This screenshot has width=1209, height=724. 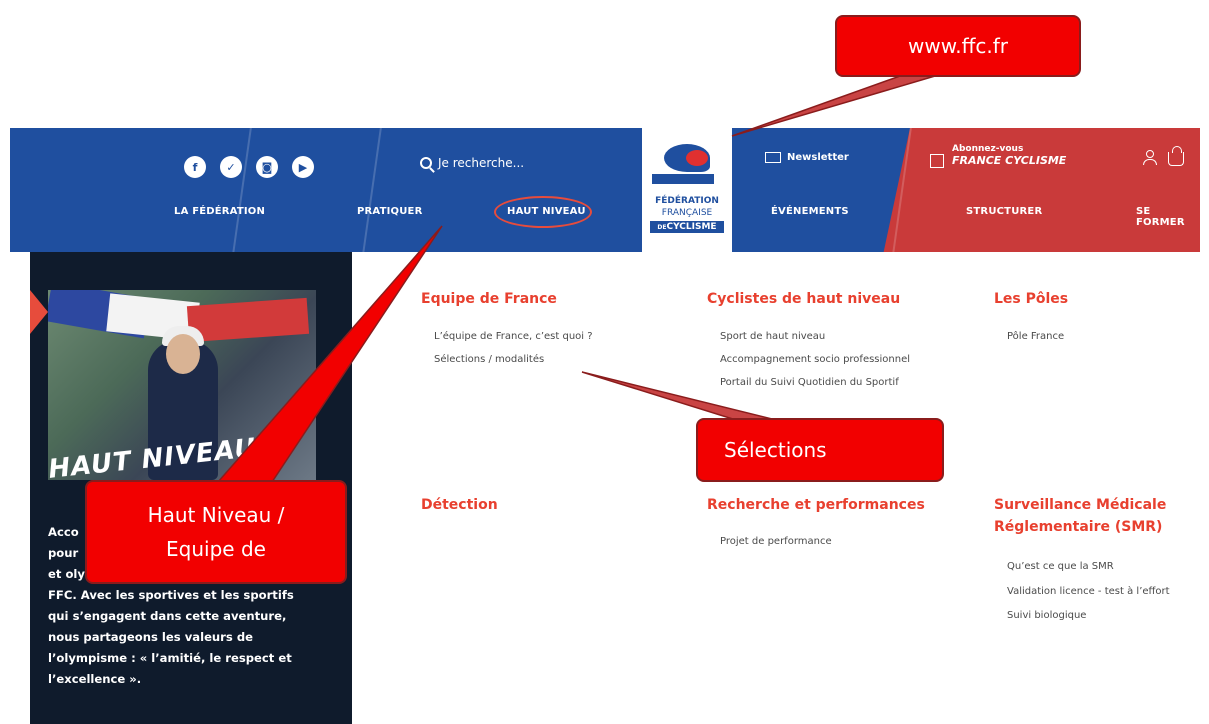 I want to click on menu-link-selections: Sélections / modalités, so click(x=489, y=359).